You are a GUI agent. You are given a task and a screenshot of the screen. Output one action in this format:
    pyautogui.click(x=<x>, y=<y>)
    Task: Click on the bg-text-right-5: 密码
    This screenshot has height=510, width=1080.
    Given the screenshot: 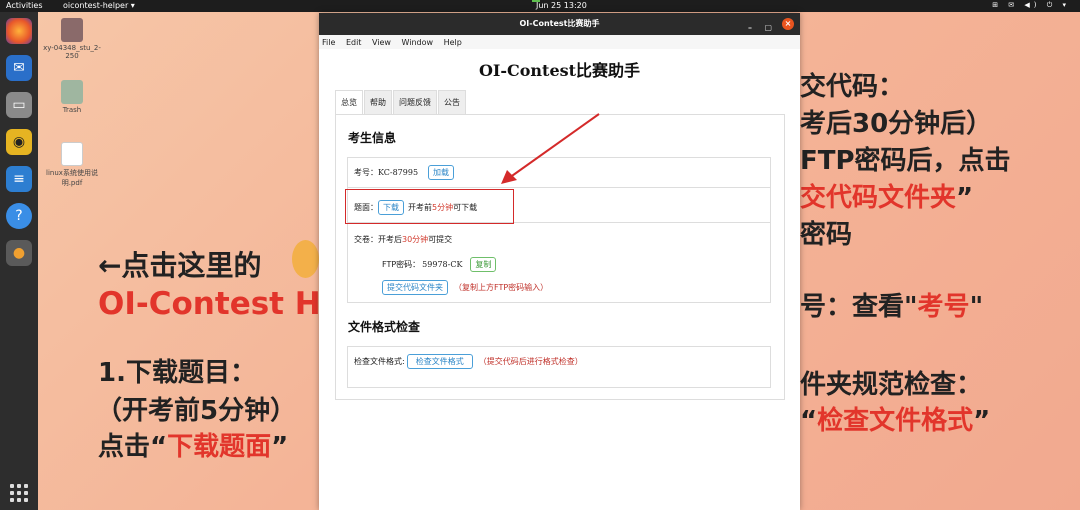 What is the action you would take?
    pyautogui.click(x=826, y=235)
    